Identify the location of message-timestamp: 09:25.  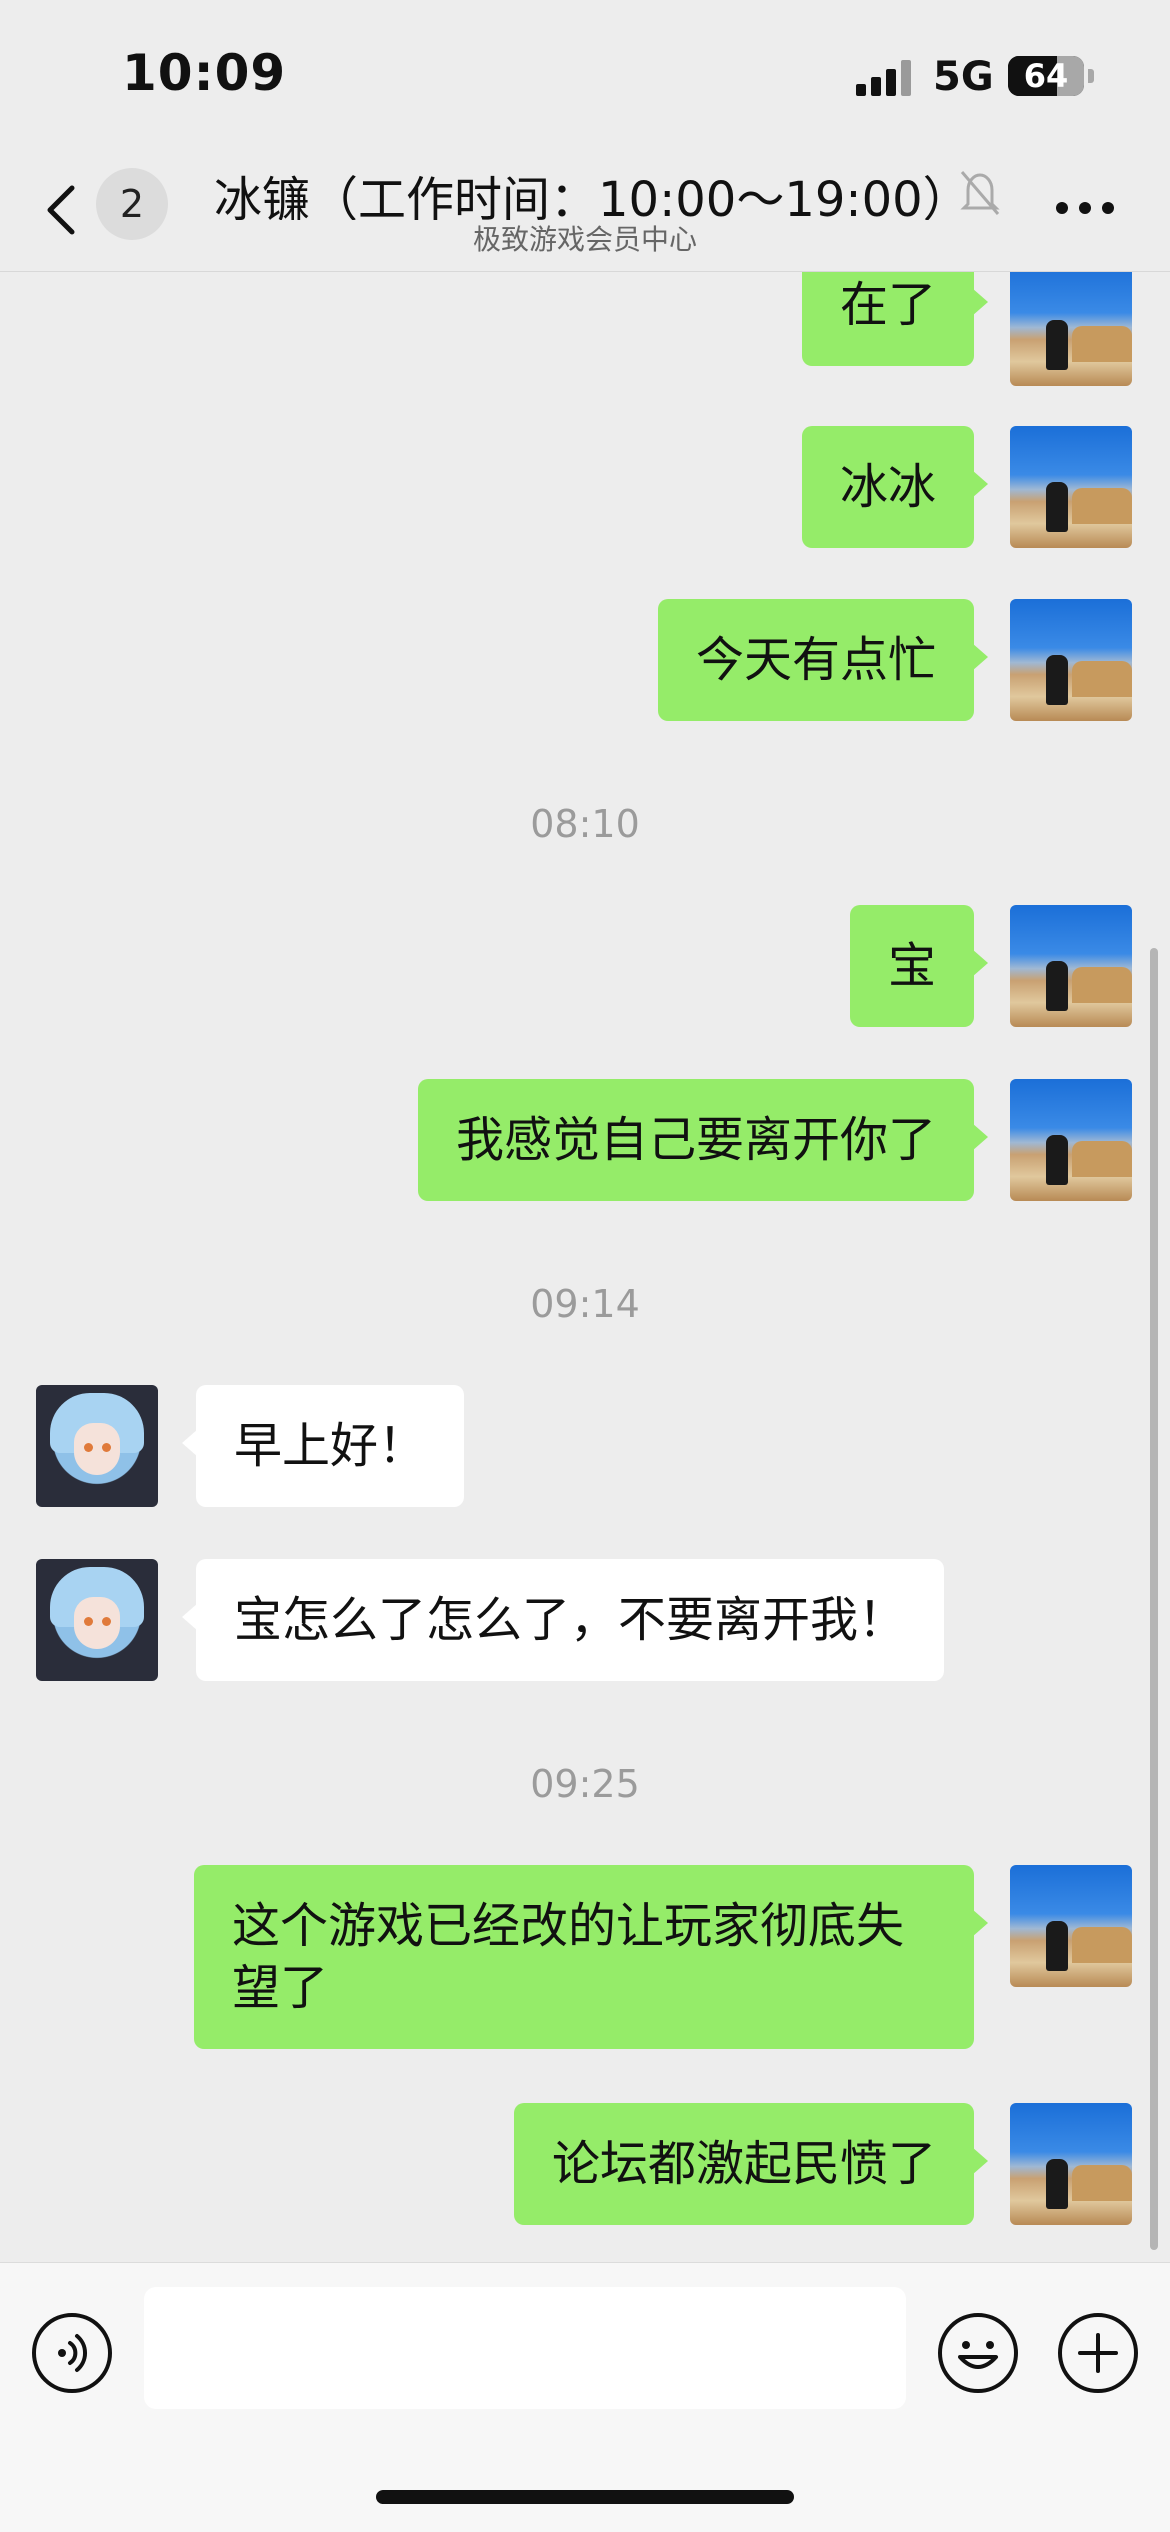
(585, 1784).